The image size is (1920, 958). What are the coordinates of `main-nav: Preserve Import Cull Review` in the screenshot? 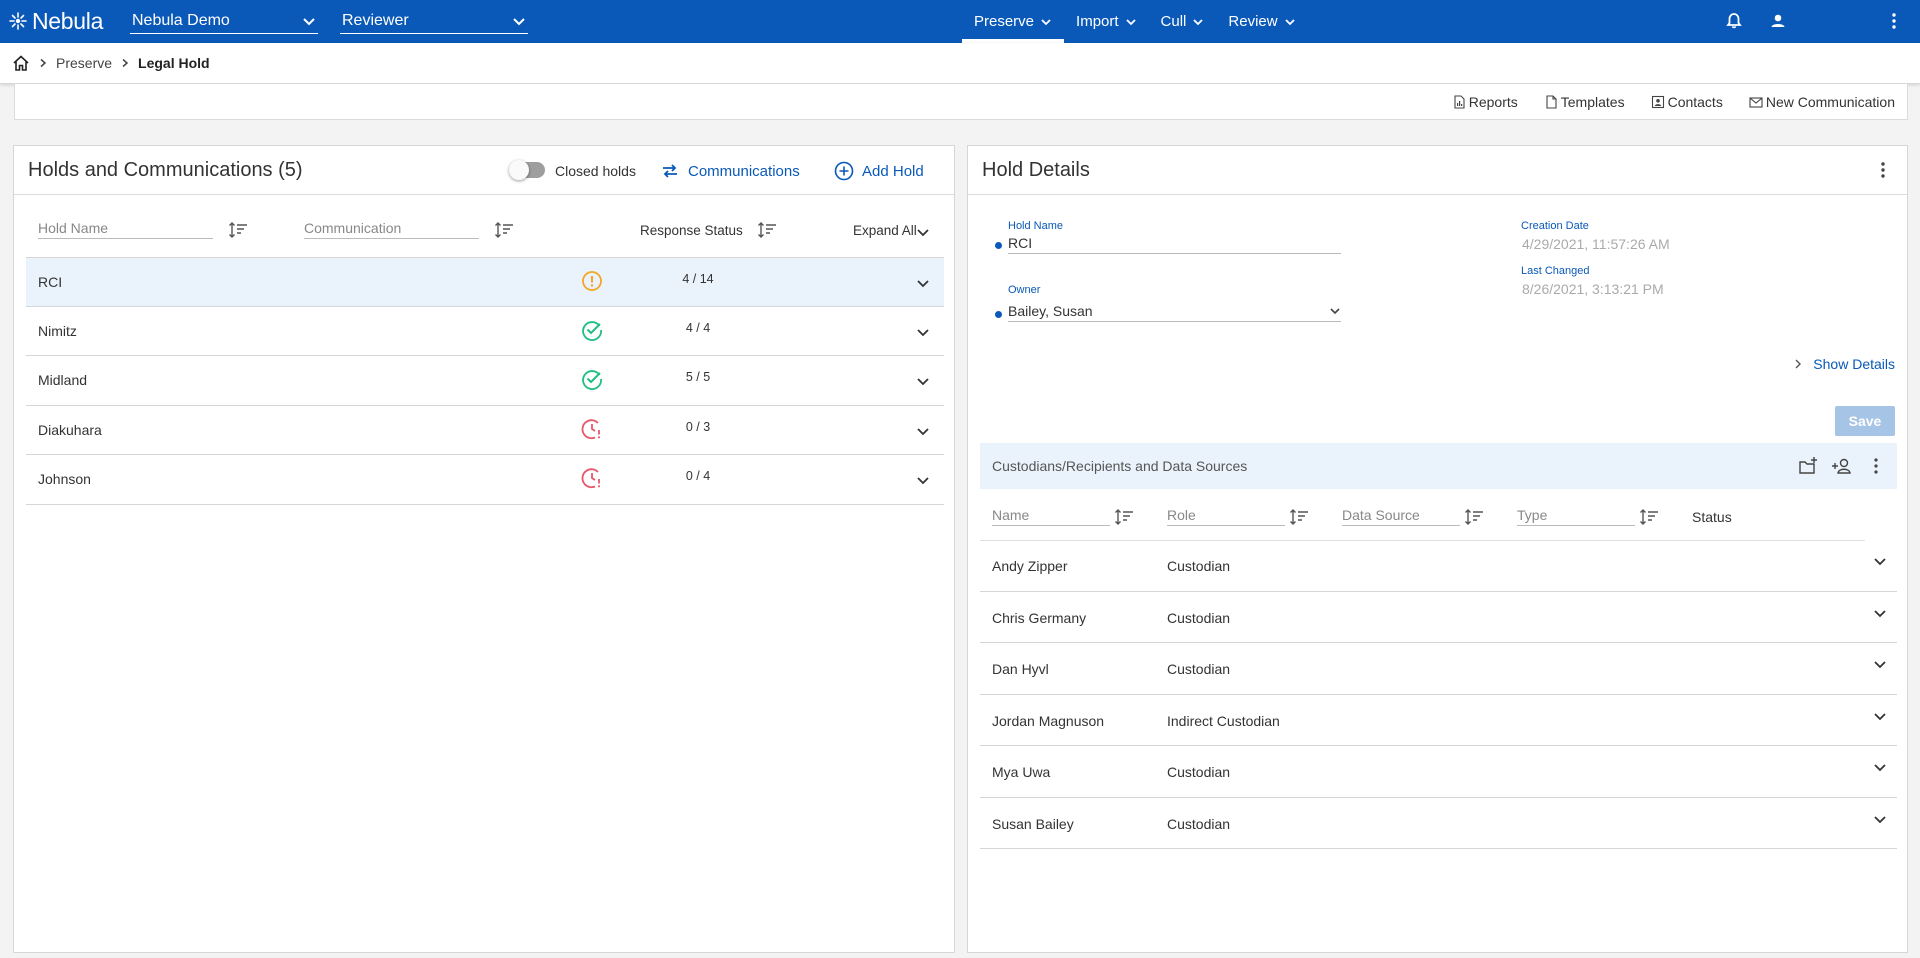 It's located at (1135, 21).